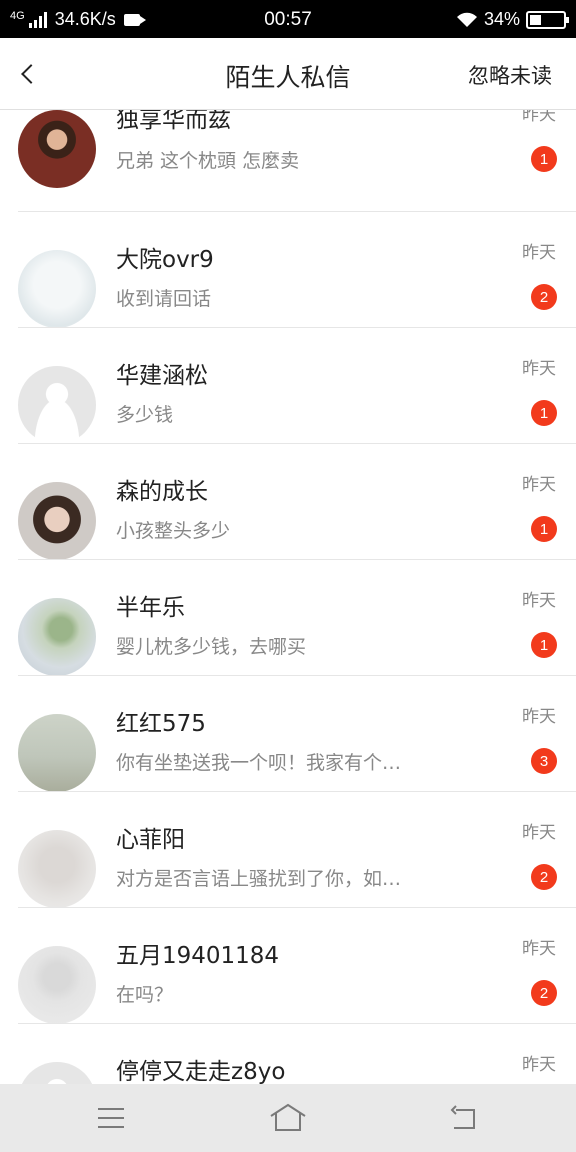  I want to click on conversation-row: 五月19401184 在吗？ 昨天 2, so click(288, 966).